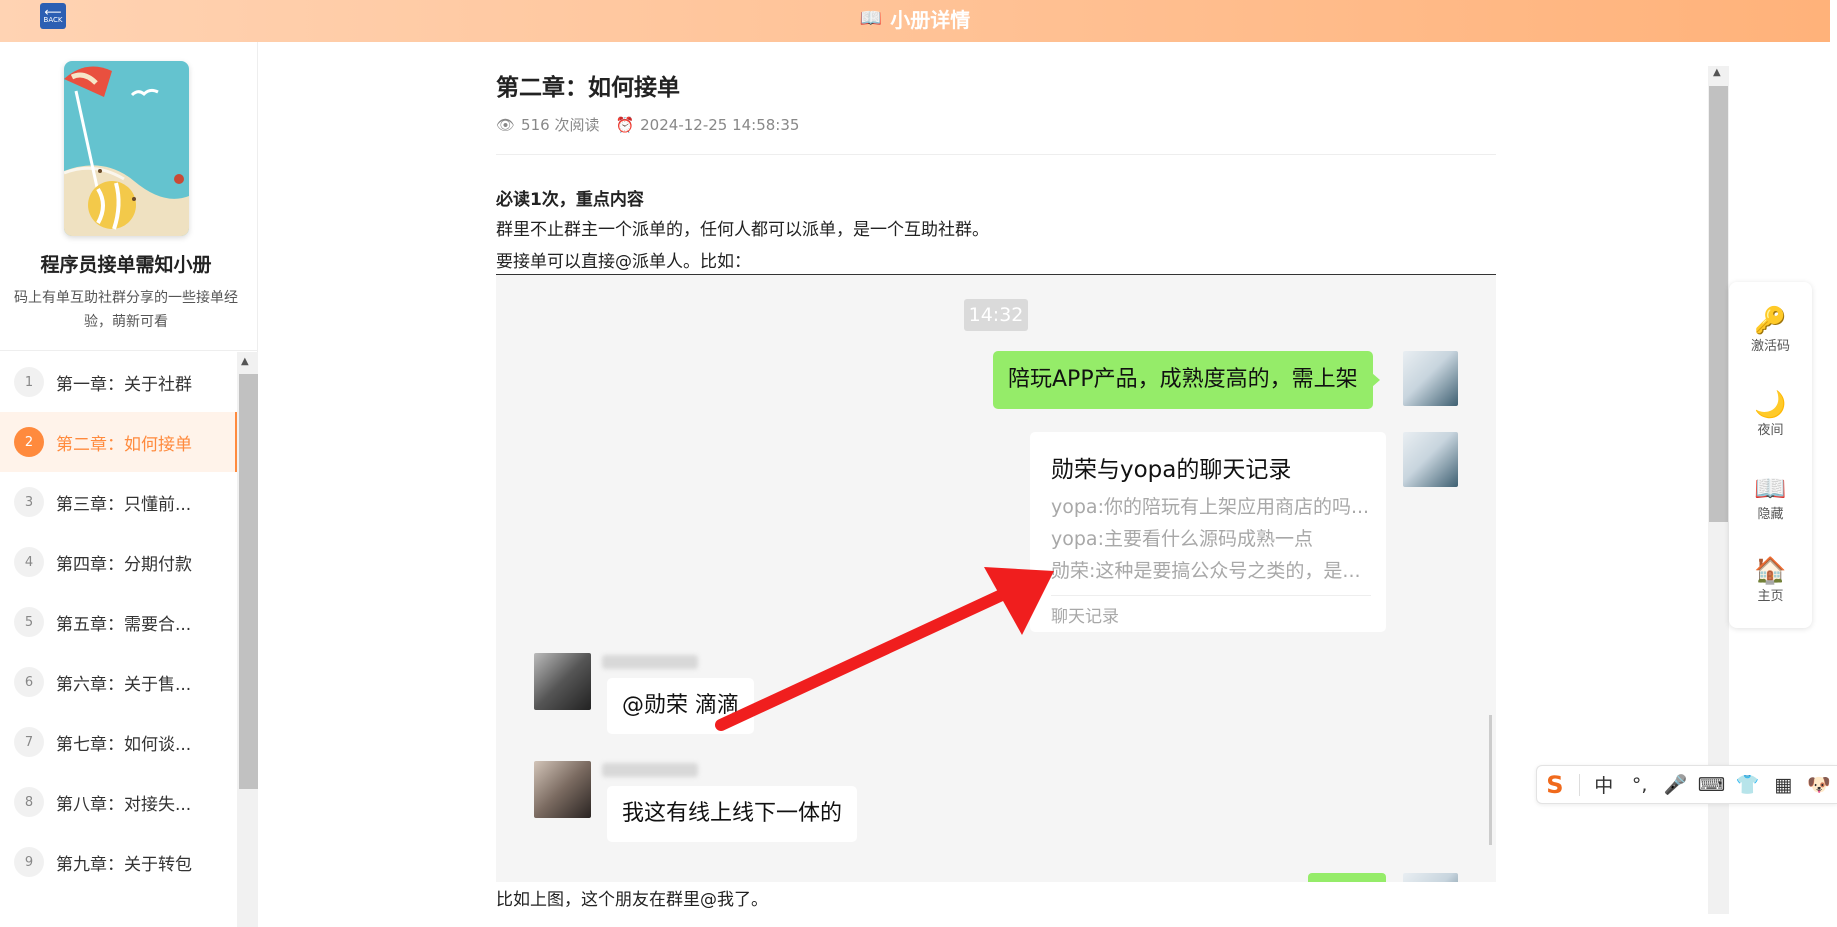  I want to click on chapter-item-4: 4 第四章：分期付款, so click(118, 562).